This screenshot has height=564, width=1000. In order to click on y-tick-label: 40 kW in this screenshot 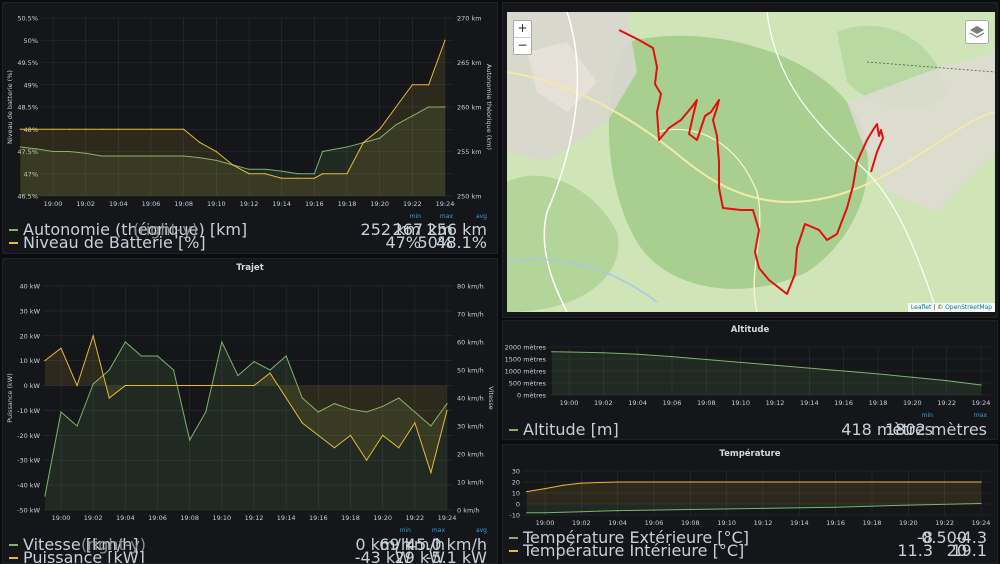, I will do `click(29, 287)`.